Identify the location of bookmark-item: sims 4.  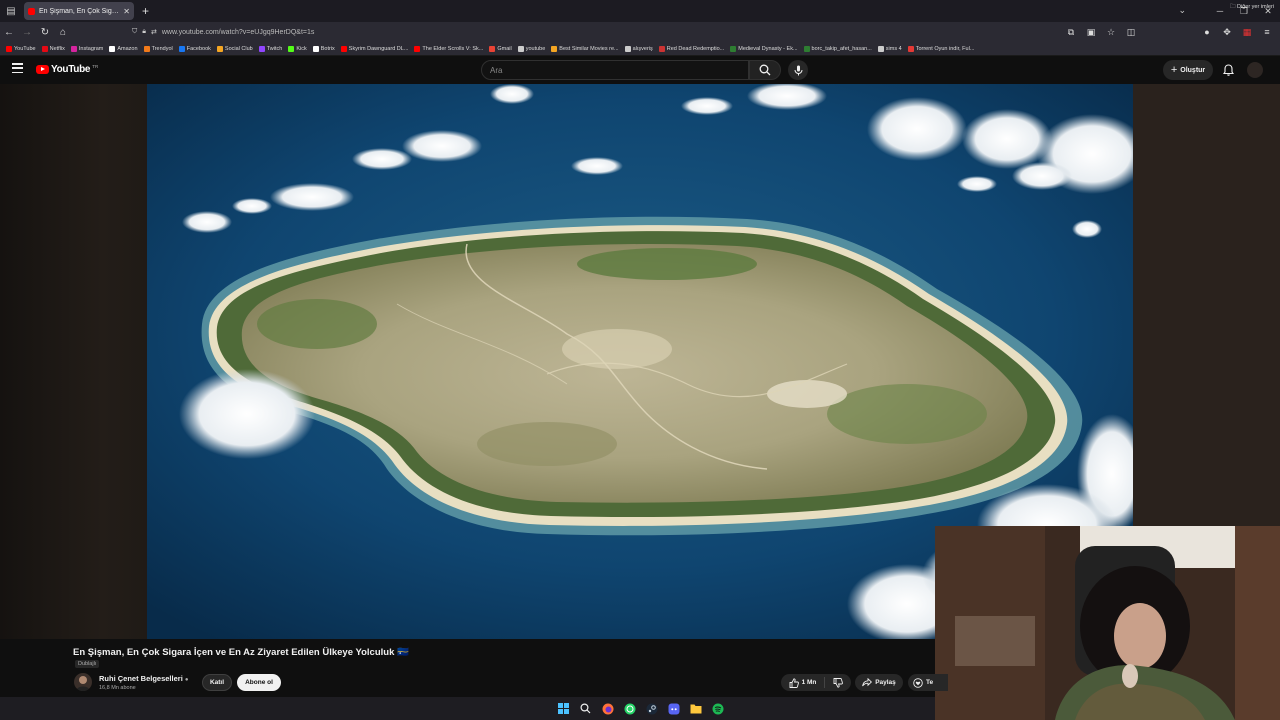
(889, 48).